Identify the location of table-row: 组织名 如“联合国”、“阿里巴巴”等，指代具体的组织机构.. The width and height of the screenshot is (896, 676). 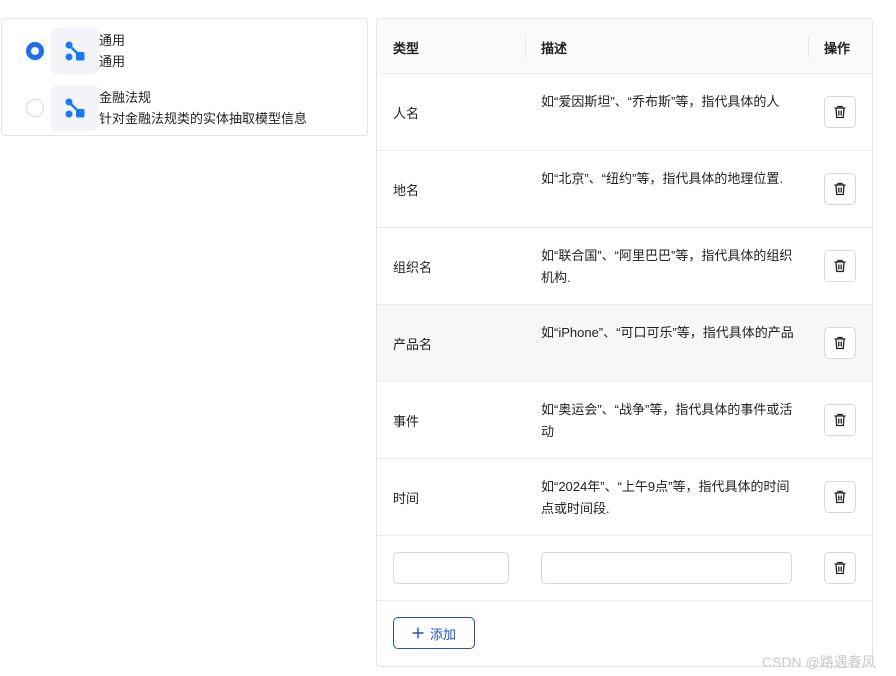
(624, 266).